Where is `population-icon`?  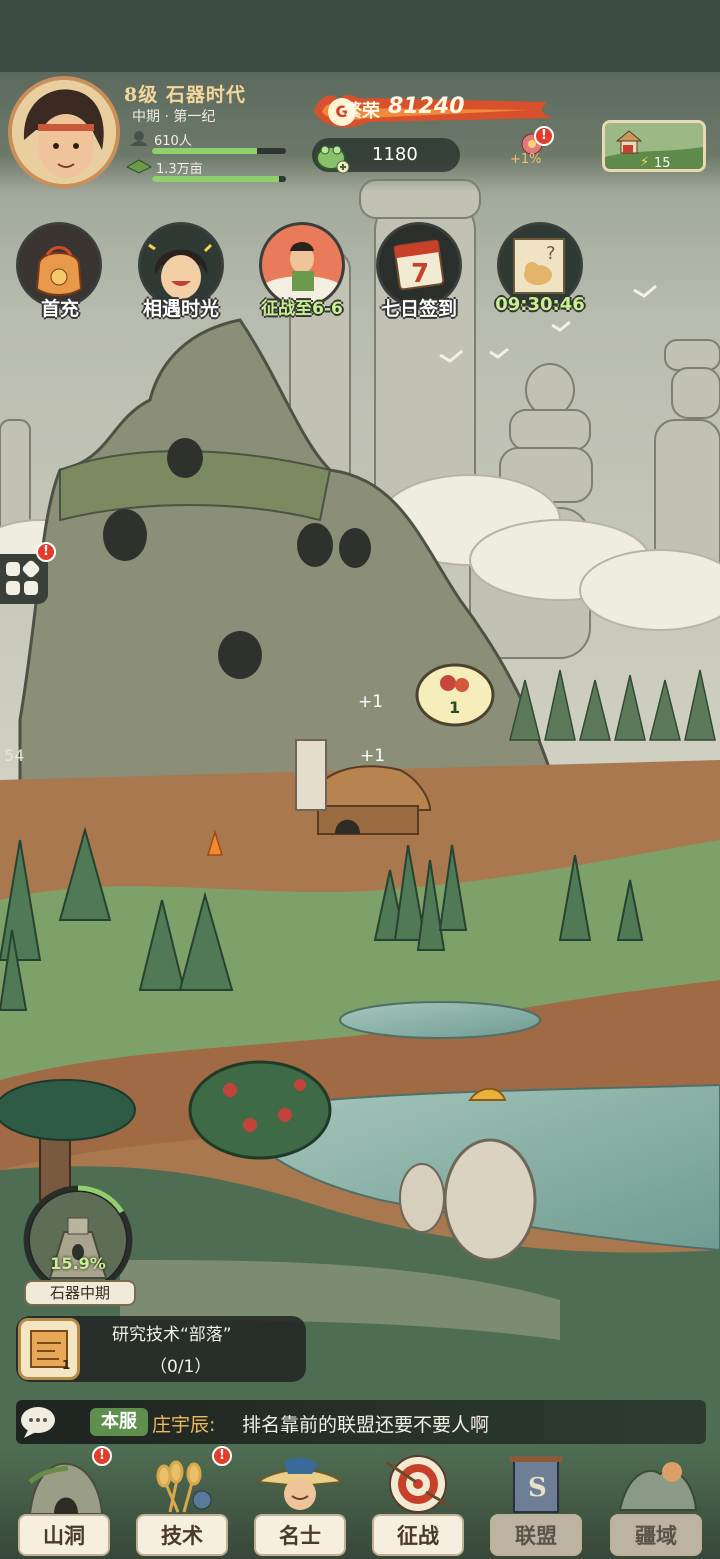
population-icon is located at coordinates (139, 138).